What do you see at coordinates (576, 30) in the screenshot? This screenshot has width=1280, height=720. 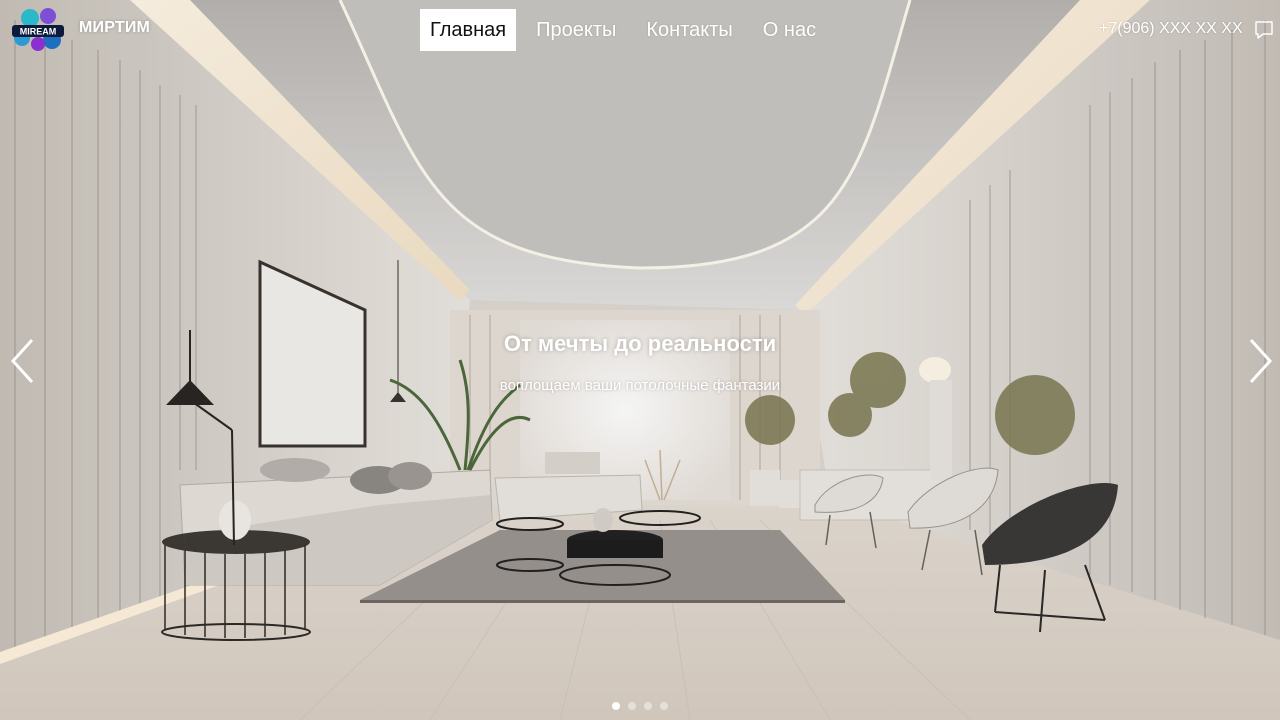 I see `nav-item-projects: Проекты` at bounding box center [576, 30].